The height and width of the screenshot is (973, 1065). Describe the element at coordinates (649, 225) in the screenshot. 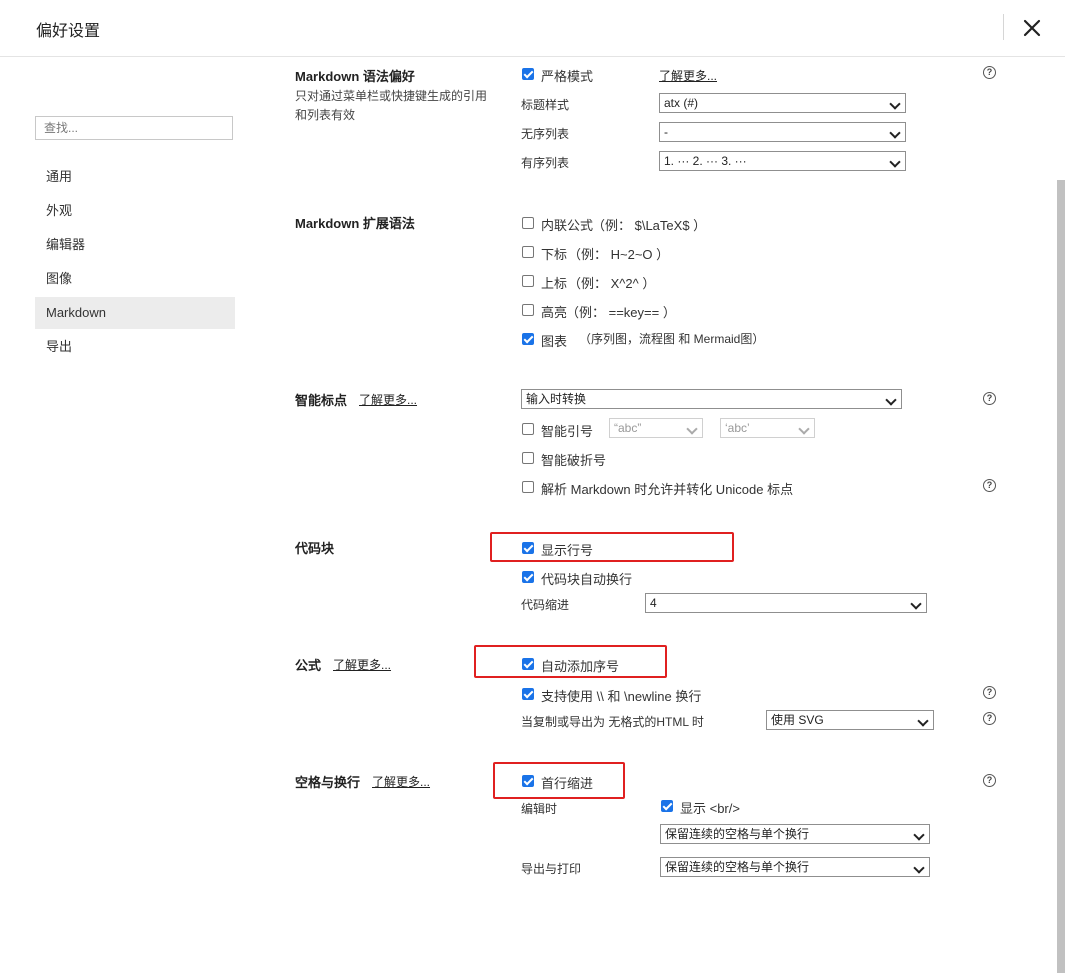

I see `inline-math-example: （例： $\LaTeX$ ）` at that location.